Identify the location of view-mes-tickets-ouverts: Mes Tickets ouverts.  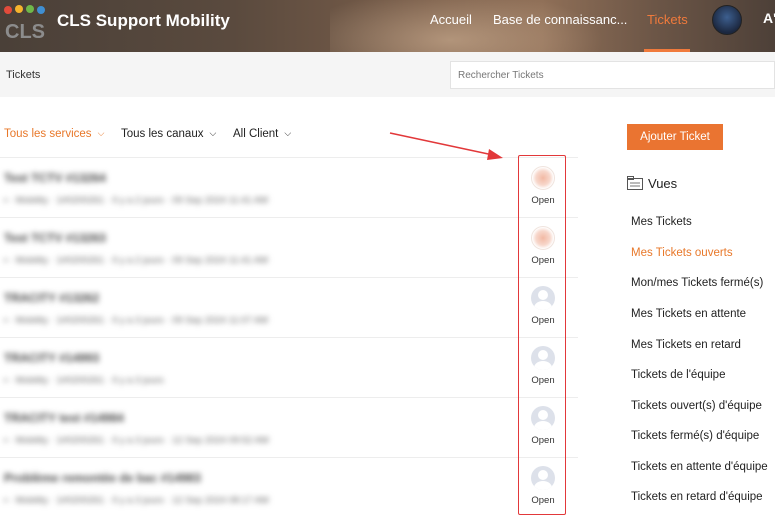
(682, 253).